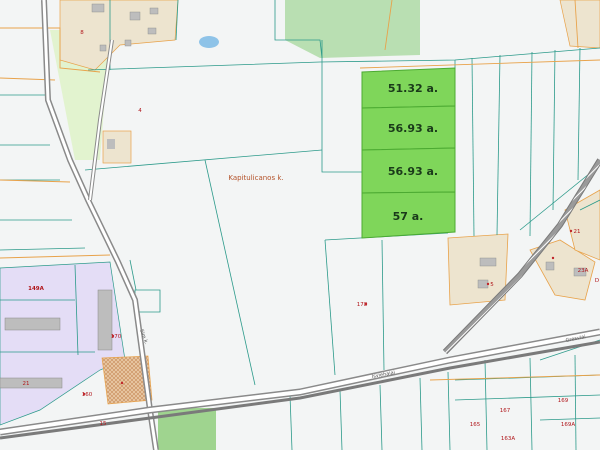 The image size is (600, 450). I want to click on house-number: D, so click(597, 281).